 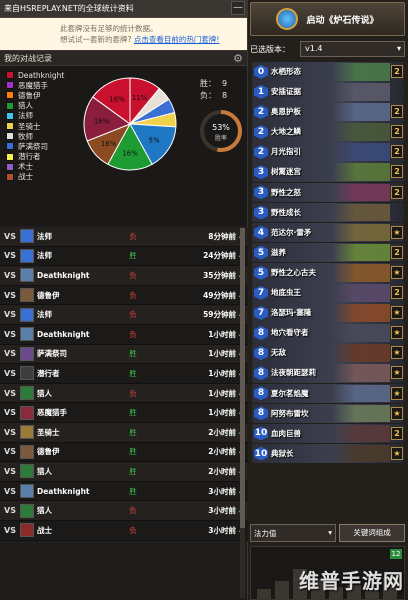 What do you see at coordinates (328, 433) in the screenshot?
I see `deck-card: 10 血肉巨兽 2` at bounding box center [328, 433].